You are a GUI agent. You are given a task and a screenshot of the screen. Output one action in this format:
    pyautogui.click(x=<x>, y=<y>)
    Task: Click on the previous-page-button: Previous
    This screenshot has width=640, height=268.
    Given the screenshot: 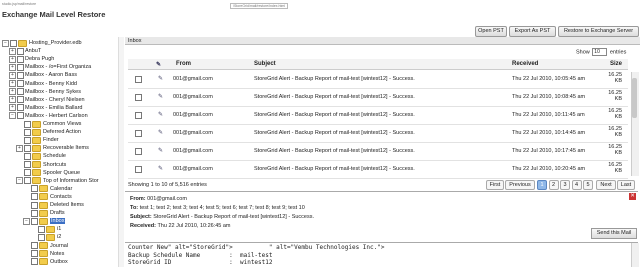 What is the action you would take?
    pyautogui.click(x=520, y=185)
    